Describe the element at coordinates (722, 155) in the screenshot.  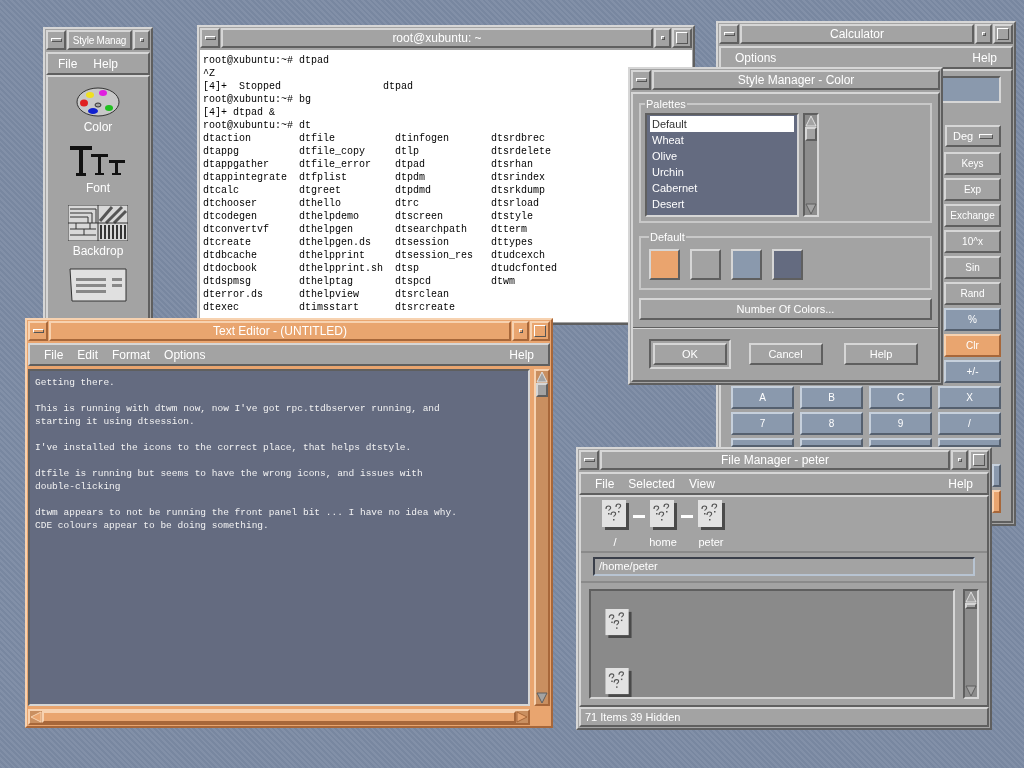
I see `list-item: Olive` at that location.